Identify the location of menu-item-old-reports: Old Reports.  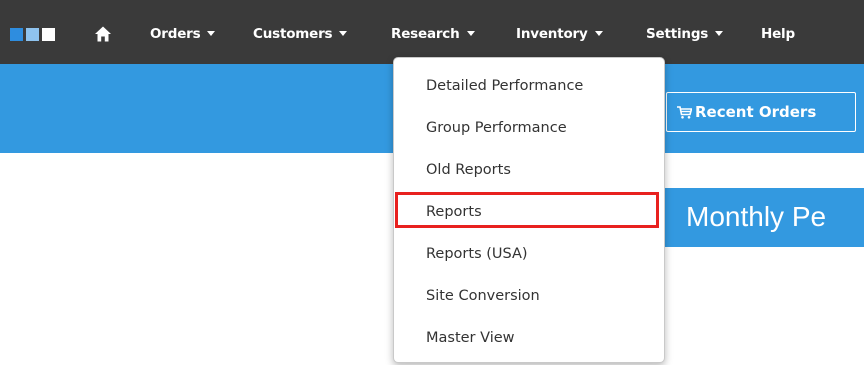
(468, 170).